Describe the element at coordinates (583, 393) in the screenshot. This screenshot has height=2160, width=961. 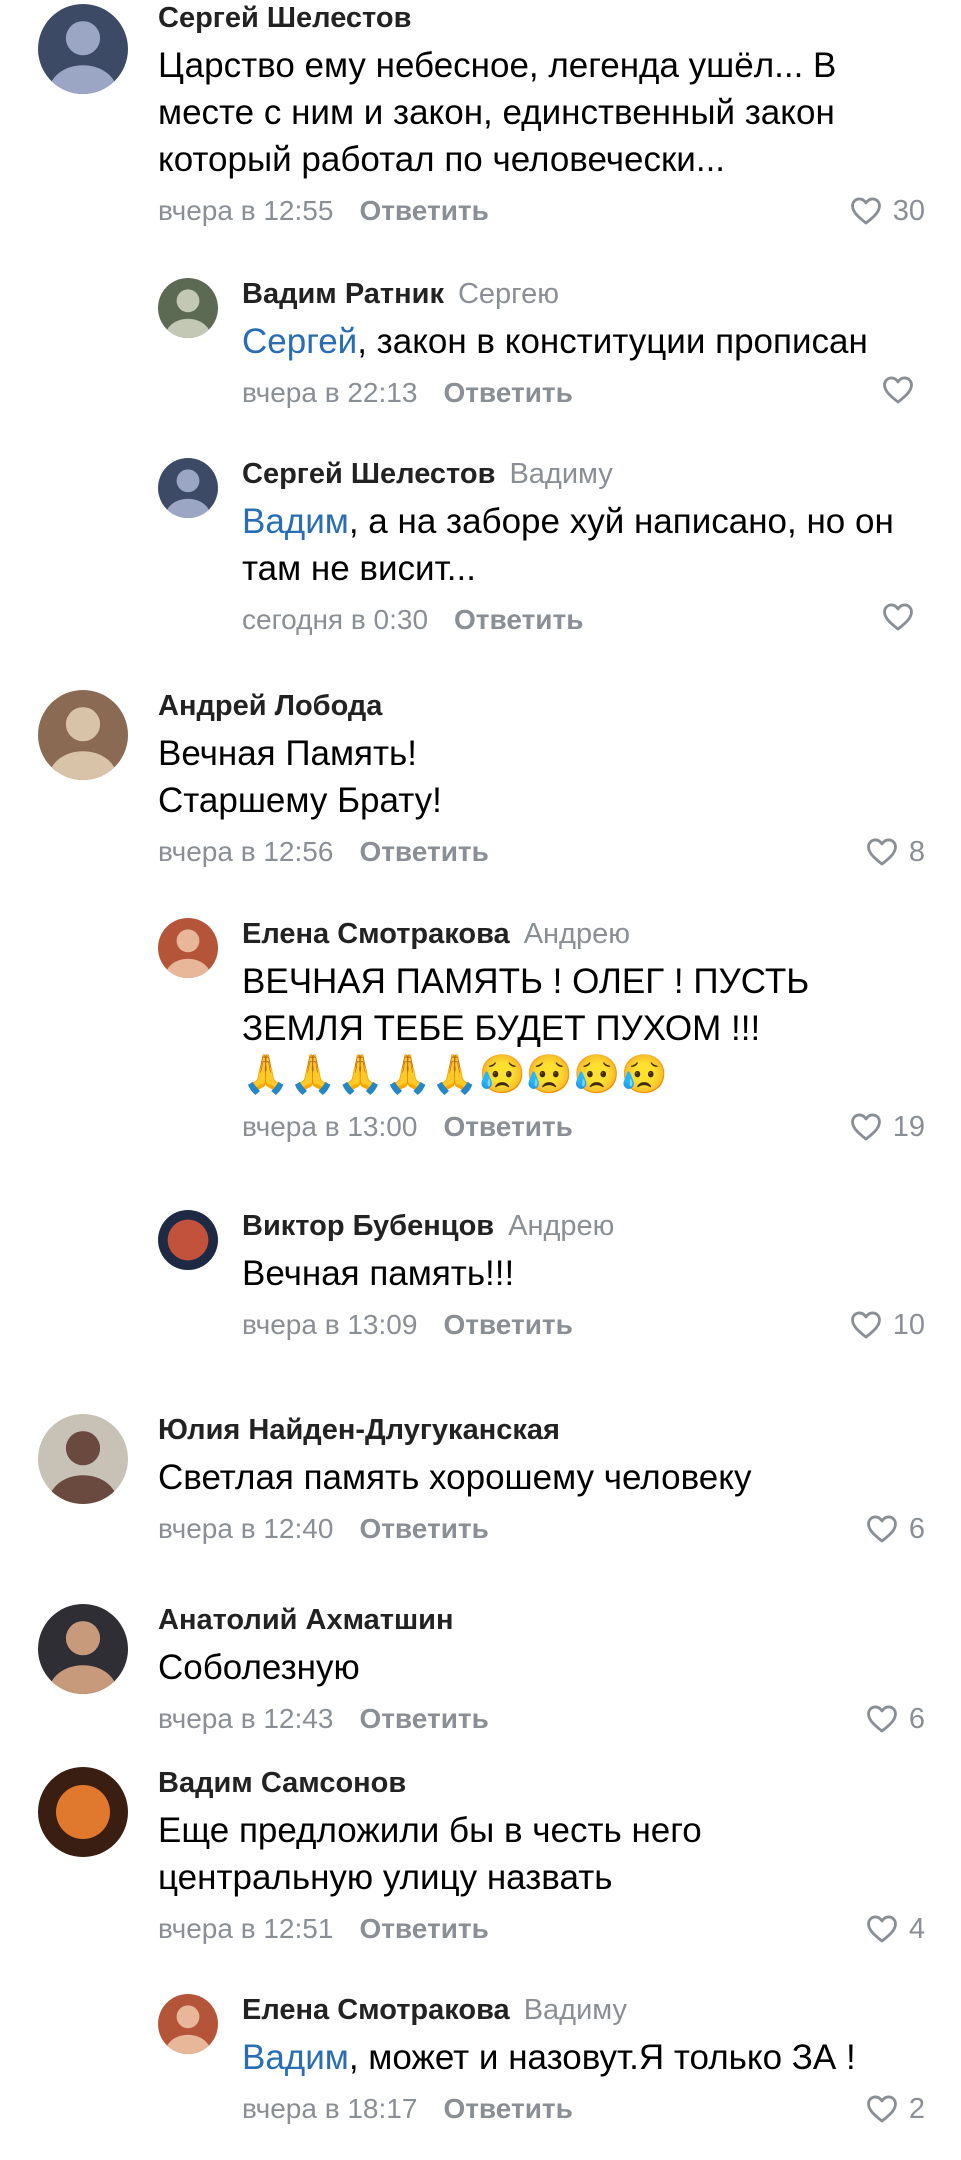
I see `comment-meta: вчера в 22:13 Ответить` at that location.